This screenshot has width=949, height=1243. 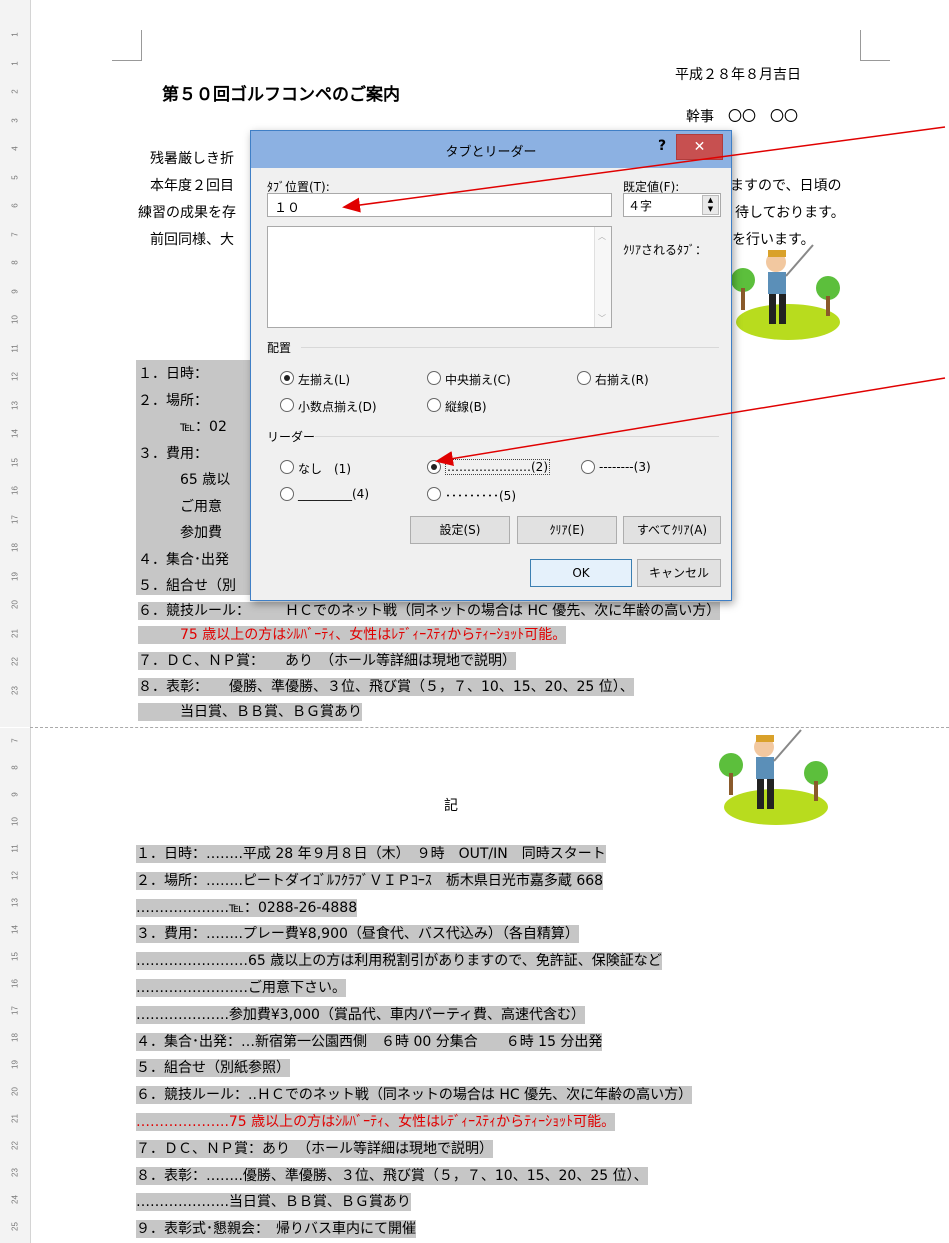 What do you see at coordinates (184, 480) in the screenshot?
I see `doc-top-item: 65 歳以` at bounding box center [184, 480].